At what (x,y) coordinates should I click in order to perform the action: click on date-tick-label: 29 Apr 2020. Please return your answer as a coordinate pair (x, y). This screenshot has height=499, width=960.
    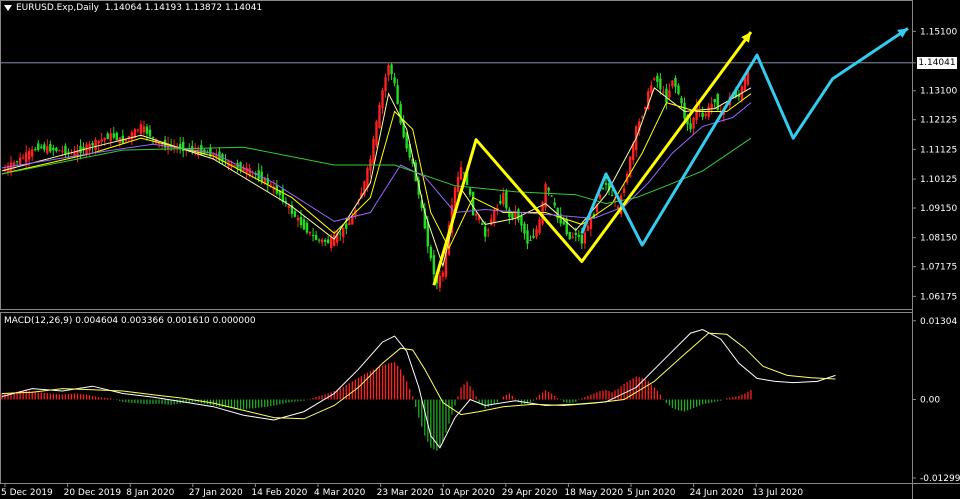
    Looking at the image, I should click on (530, 493).